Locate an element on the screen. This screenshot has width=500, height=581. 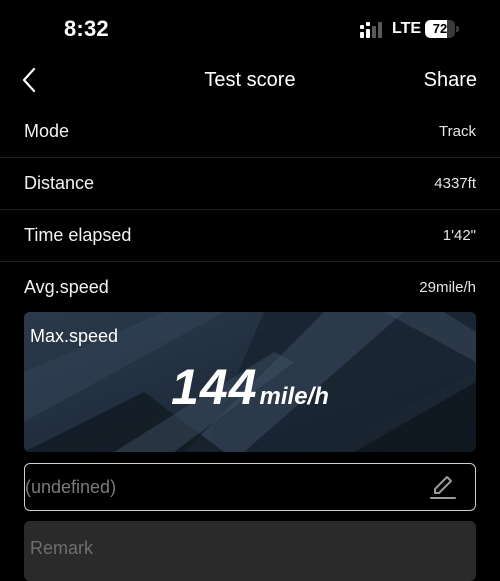
status-bar: 8:32 LTE 72 is located at coordinates (250, 30).